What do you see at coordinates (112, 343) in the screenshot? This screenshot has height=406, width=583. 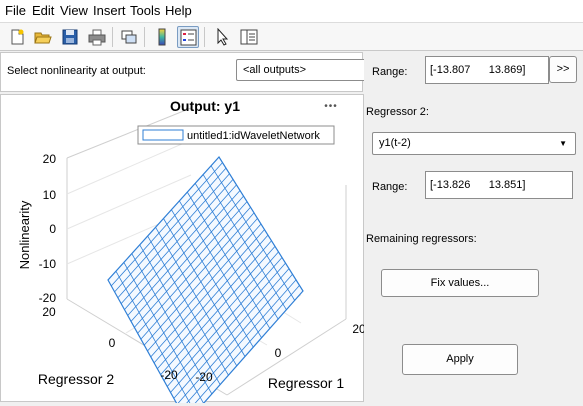 I see `y-tick: 0` at bounding box center [112, 343].